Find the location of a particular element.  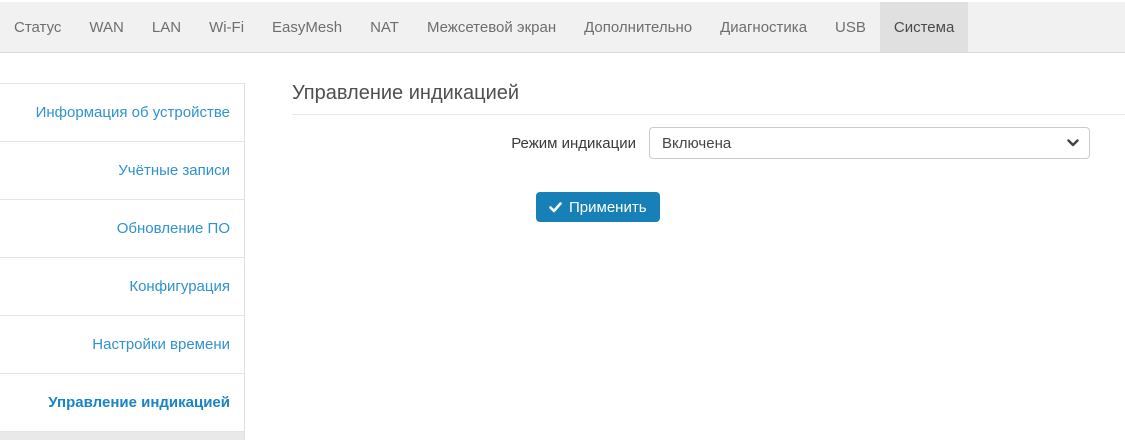

sidebar-item-time-settings: Настройки времени is located at coordinates (122, 345).